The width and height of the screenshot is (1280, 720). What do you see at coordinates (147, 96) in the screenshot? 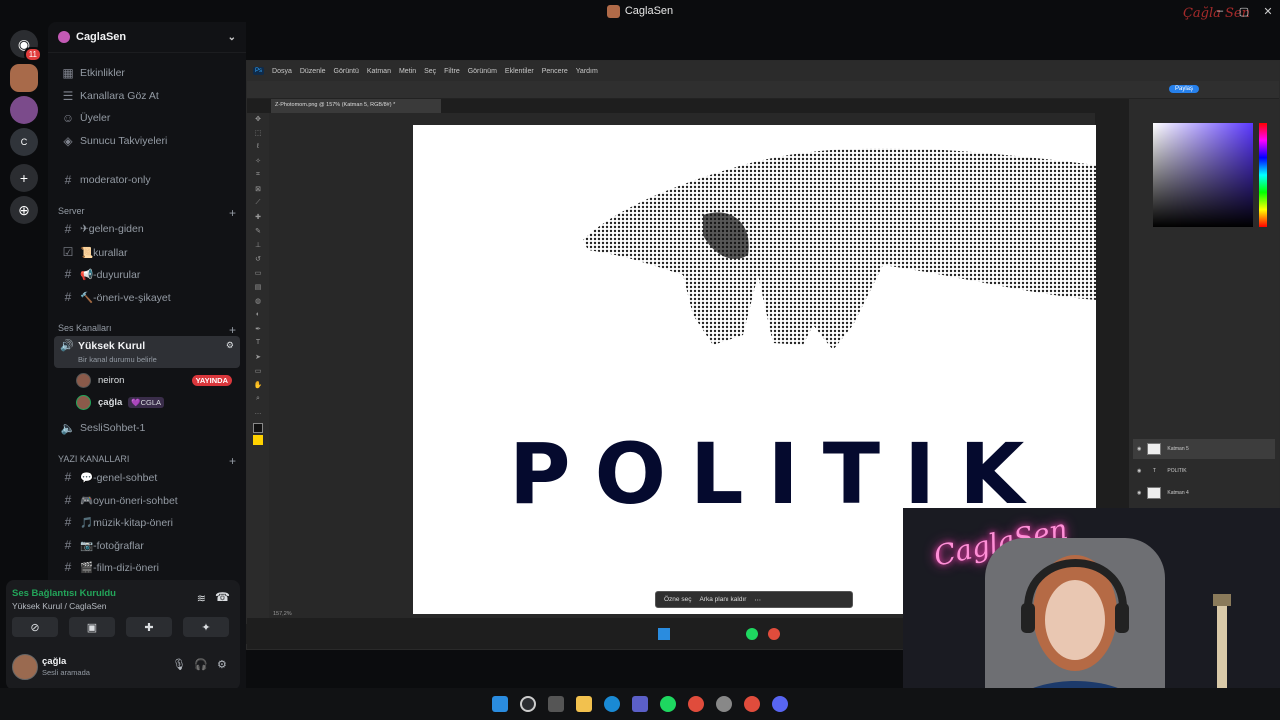
I see `link-browse-channels: ☰ Kanallara Göz At` at bounding box center [147, 96].